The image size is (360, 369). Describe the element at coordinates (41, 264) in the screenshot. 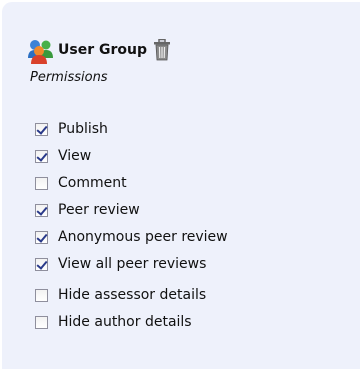

I see `checkbox-view-all-peer-reviews` at that location.